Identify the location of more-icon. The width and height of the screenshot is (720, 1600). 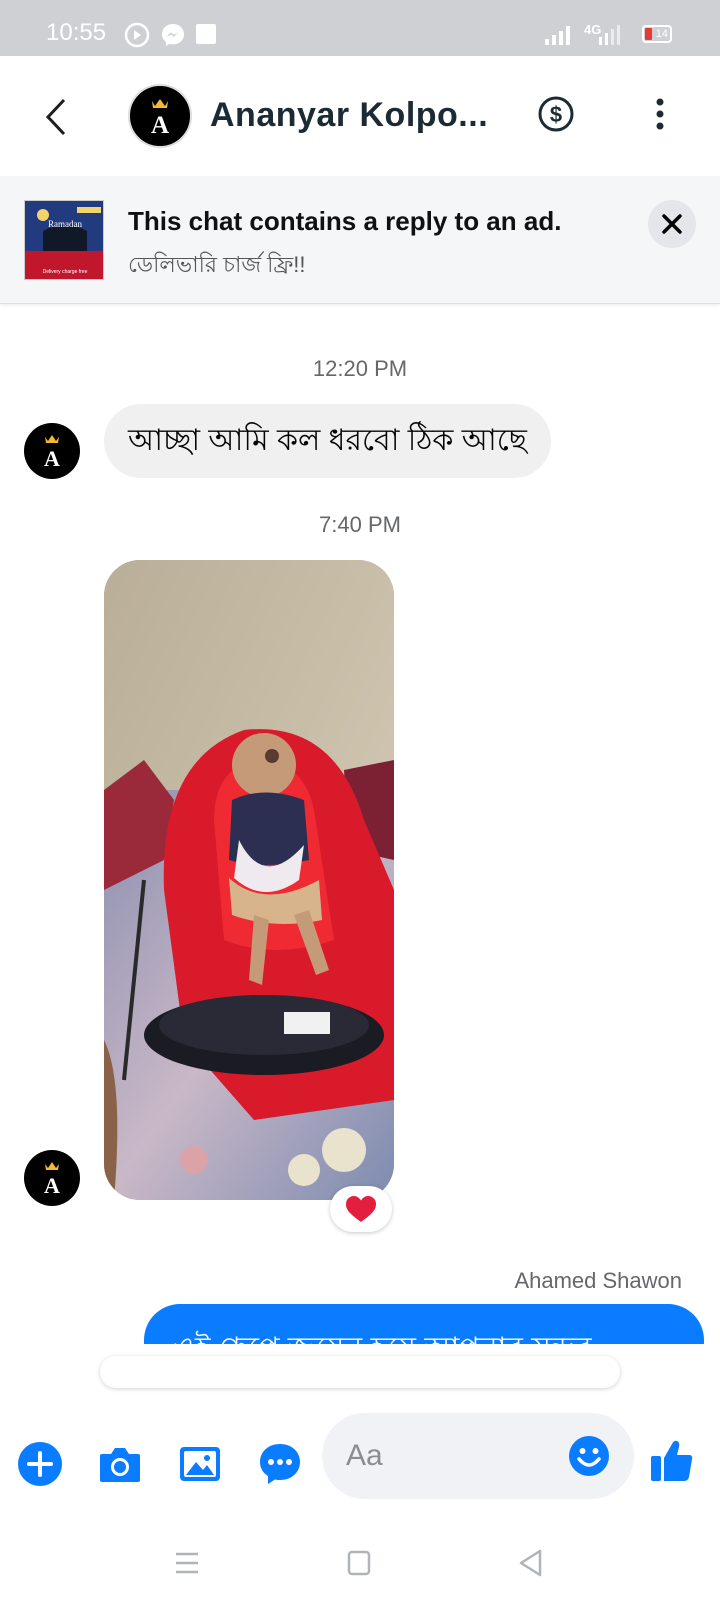
(660, 114).